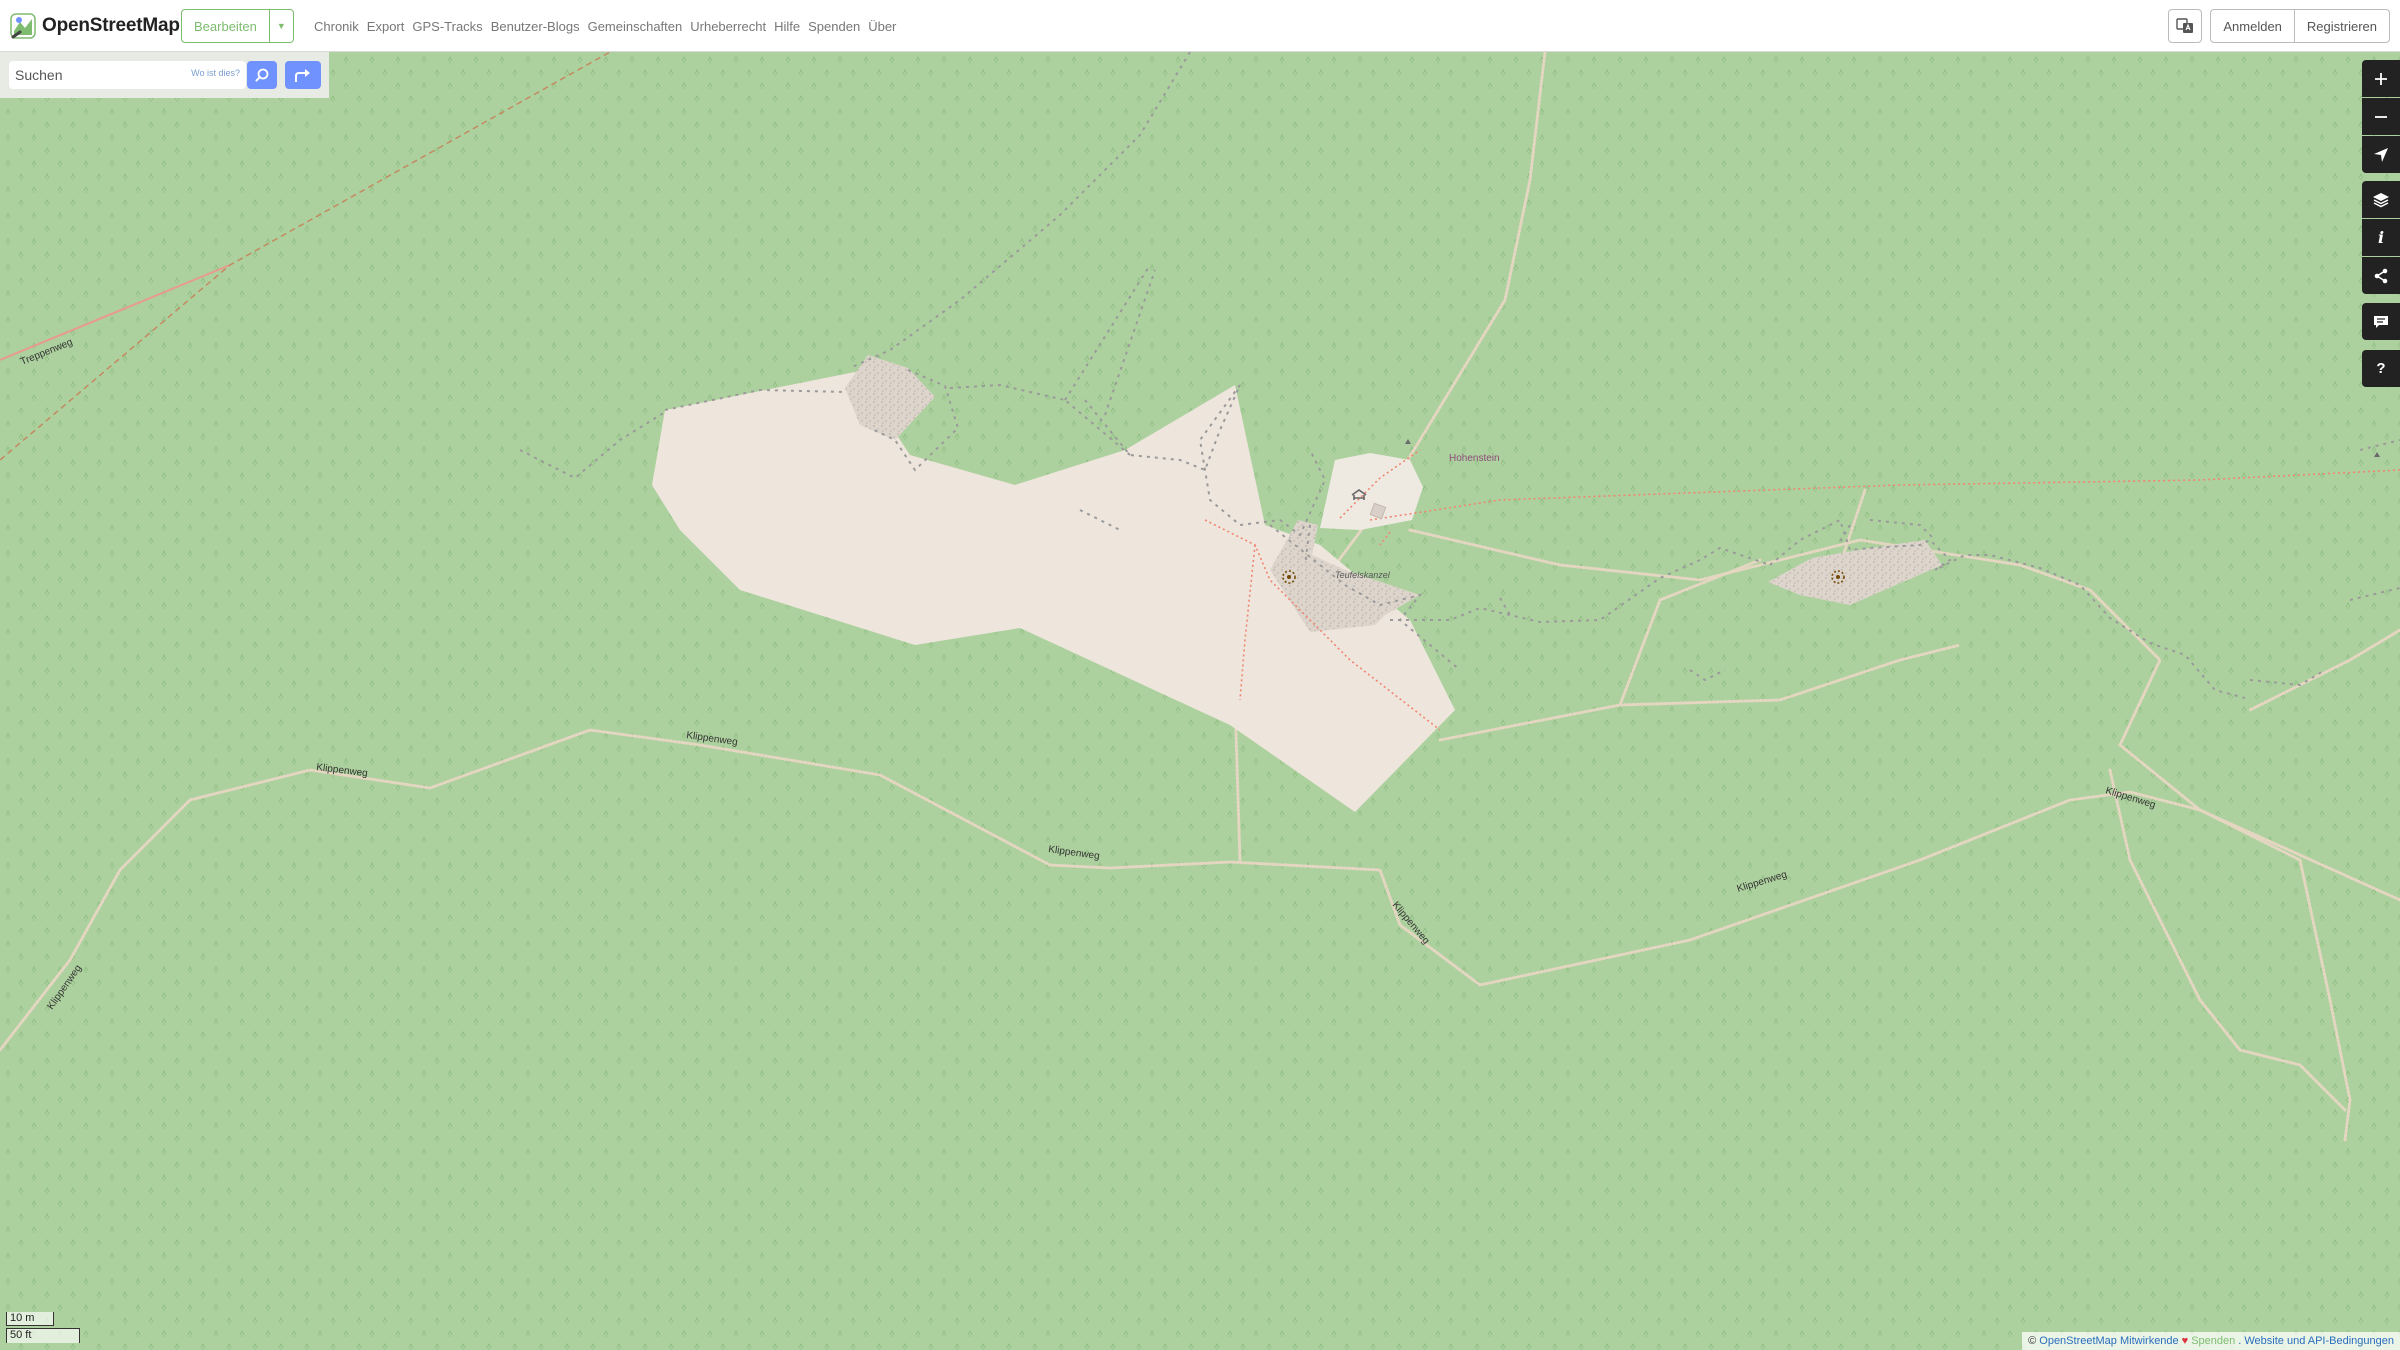  I want to click on nav-gps-traces: GPS-Tracks, so click(447, 26).